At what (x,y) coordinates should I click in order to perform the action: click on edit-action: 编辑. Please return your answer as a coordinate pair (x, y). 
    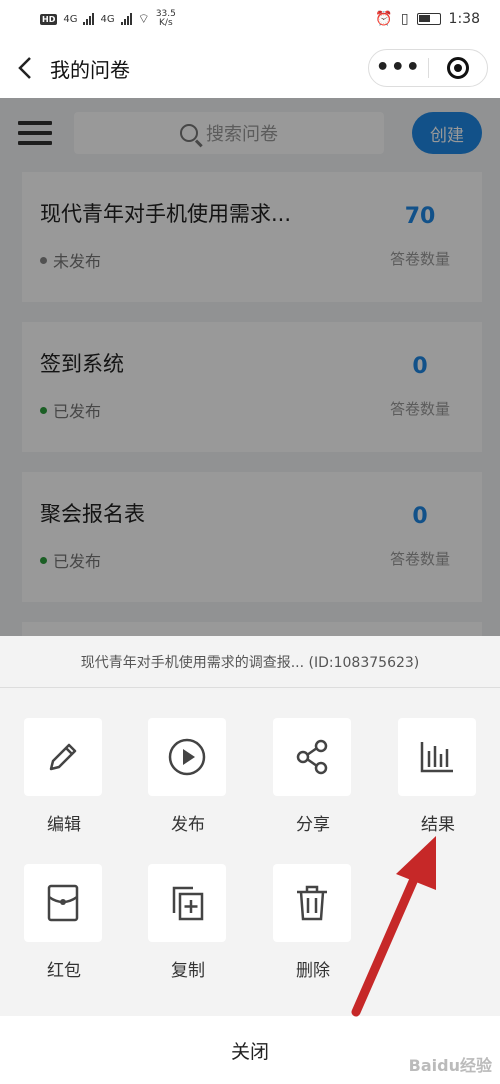
    Looking at the image, I should click on (64, 776).